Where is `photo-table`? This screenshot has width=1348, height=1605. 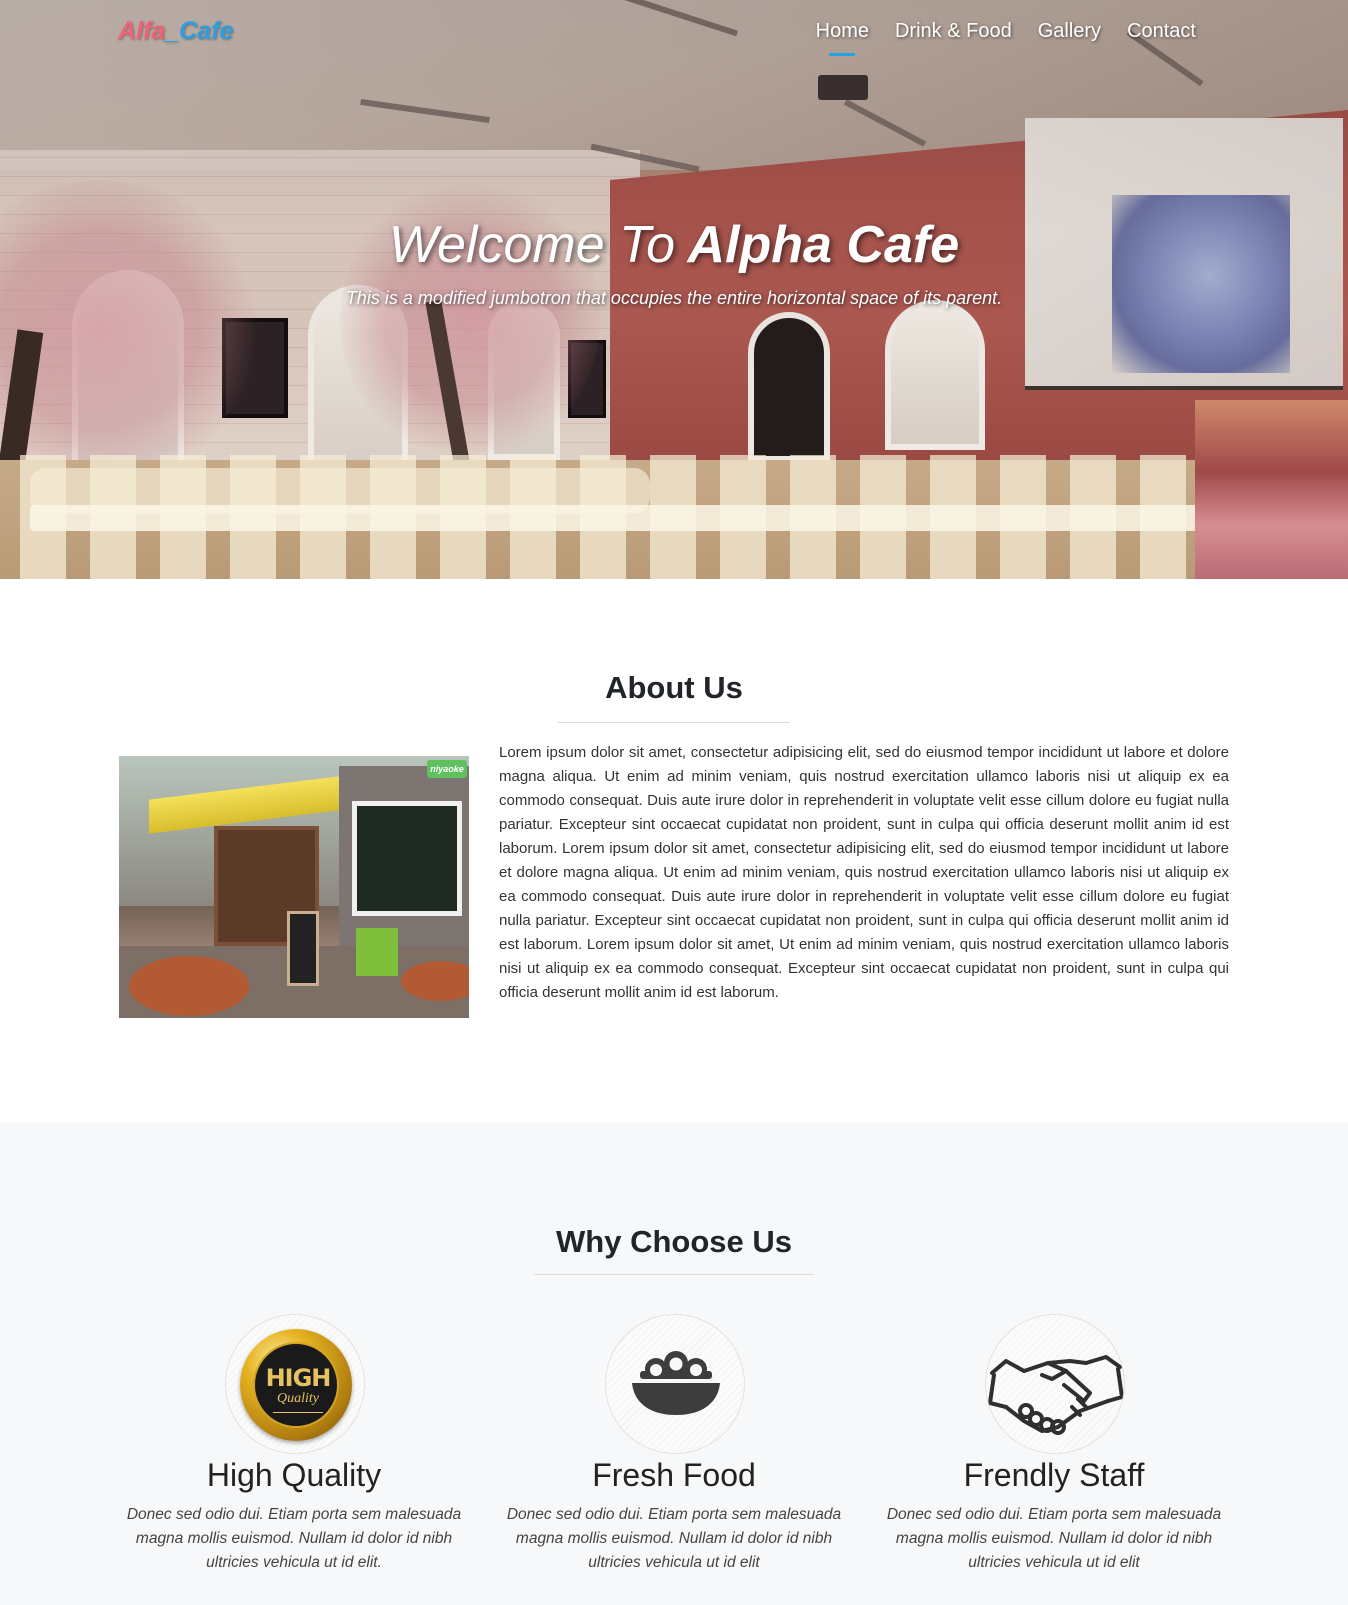 photo-table is located at coordinates (189, 986).